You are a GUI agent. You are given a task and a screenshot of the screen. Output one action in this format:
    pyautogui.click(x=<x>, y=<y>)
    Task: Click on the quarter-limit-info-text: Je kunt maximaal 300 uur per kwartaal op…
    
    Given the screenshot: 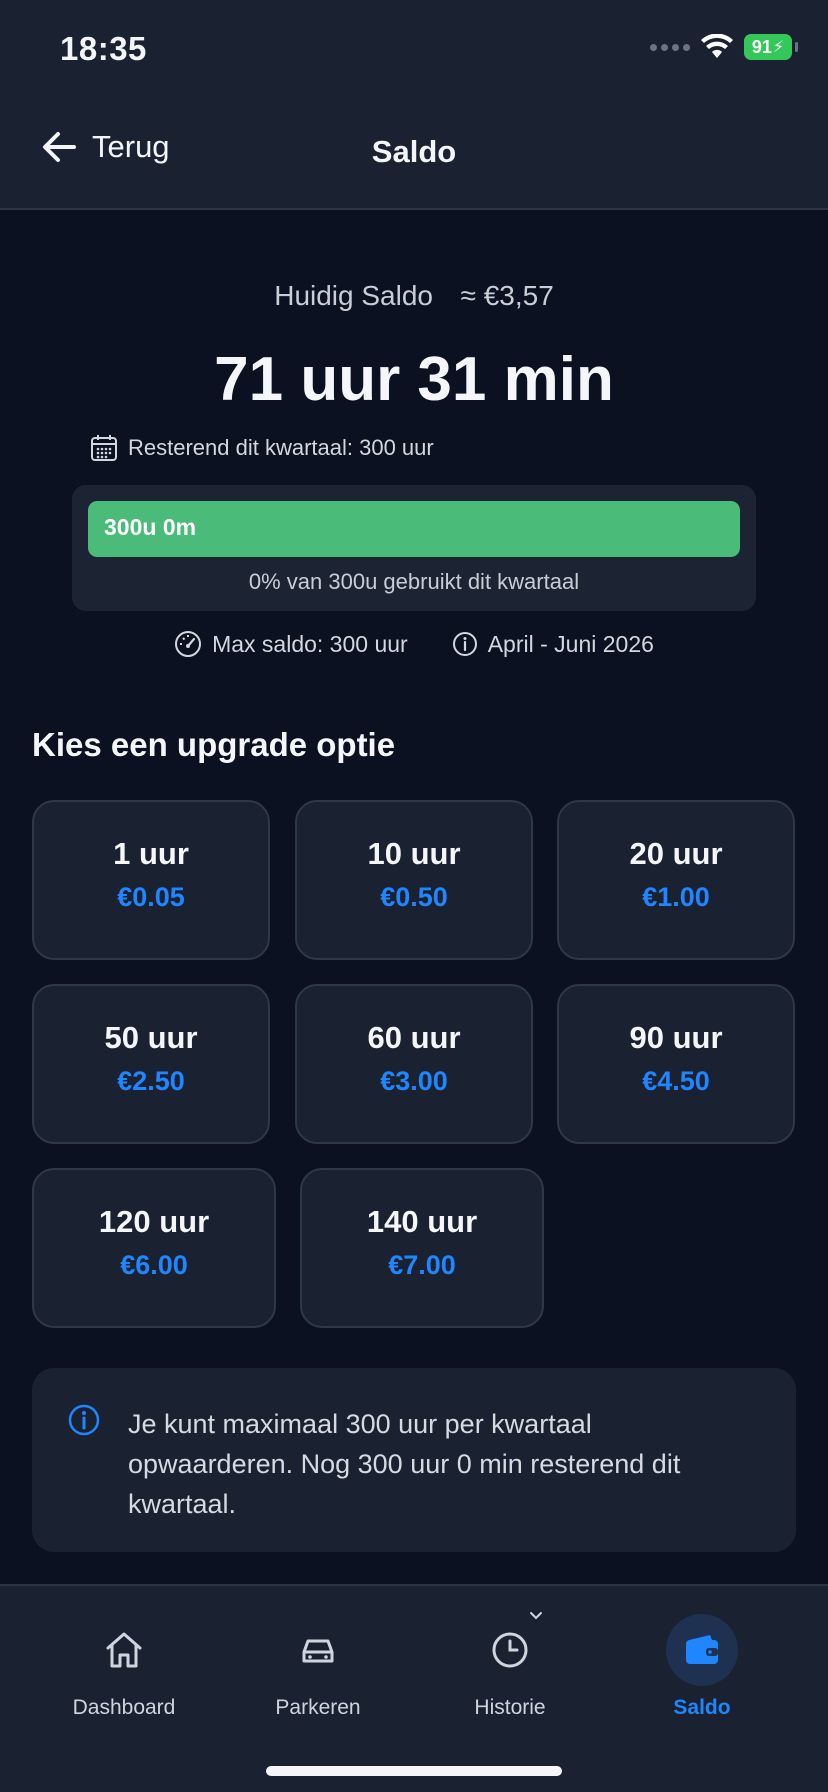 What is the action you would take?
    pyautogui.click(x=404, y=1464)
    